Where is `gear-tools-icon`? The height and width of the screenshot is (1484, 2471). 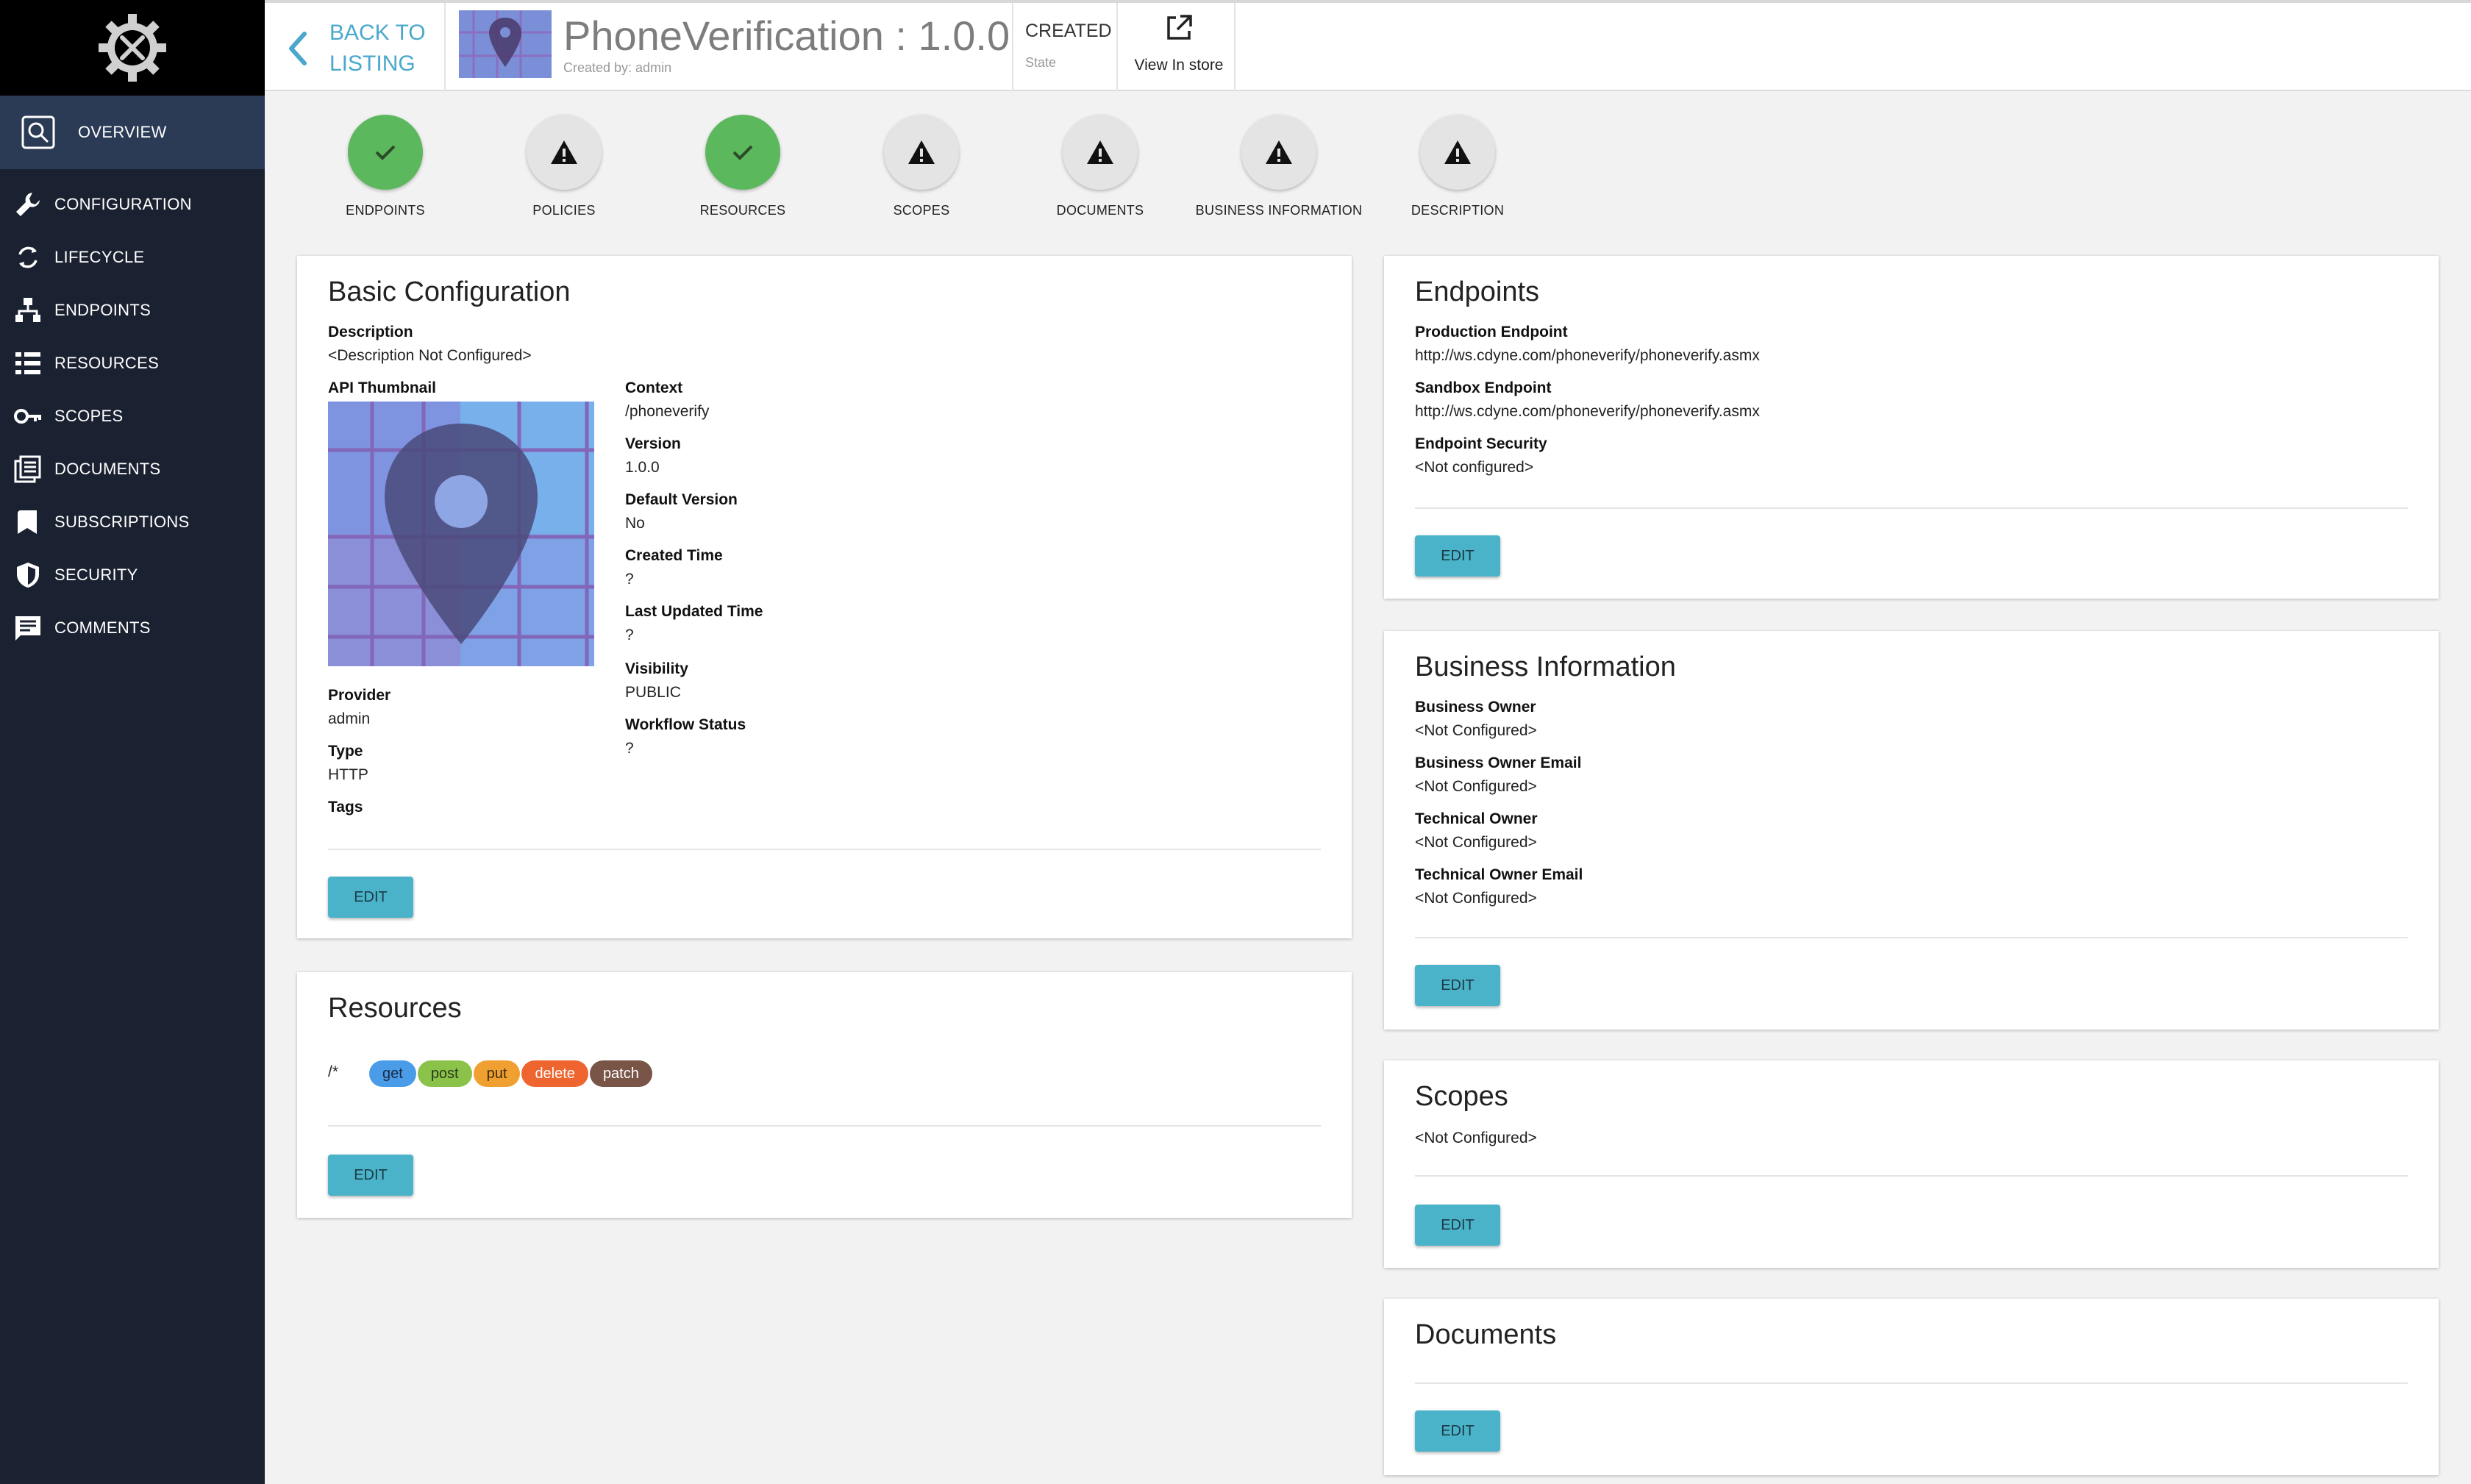
gear-tools-icon is located at coordinates (133, 48).